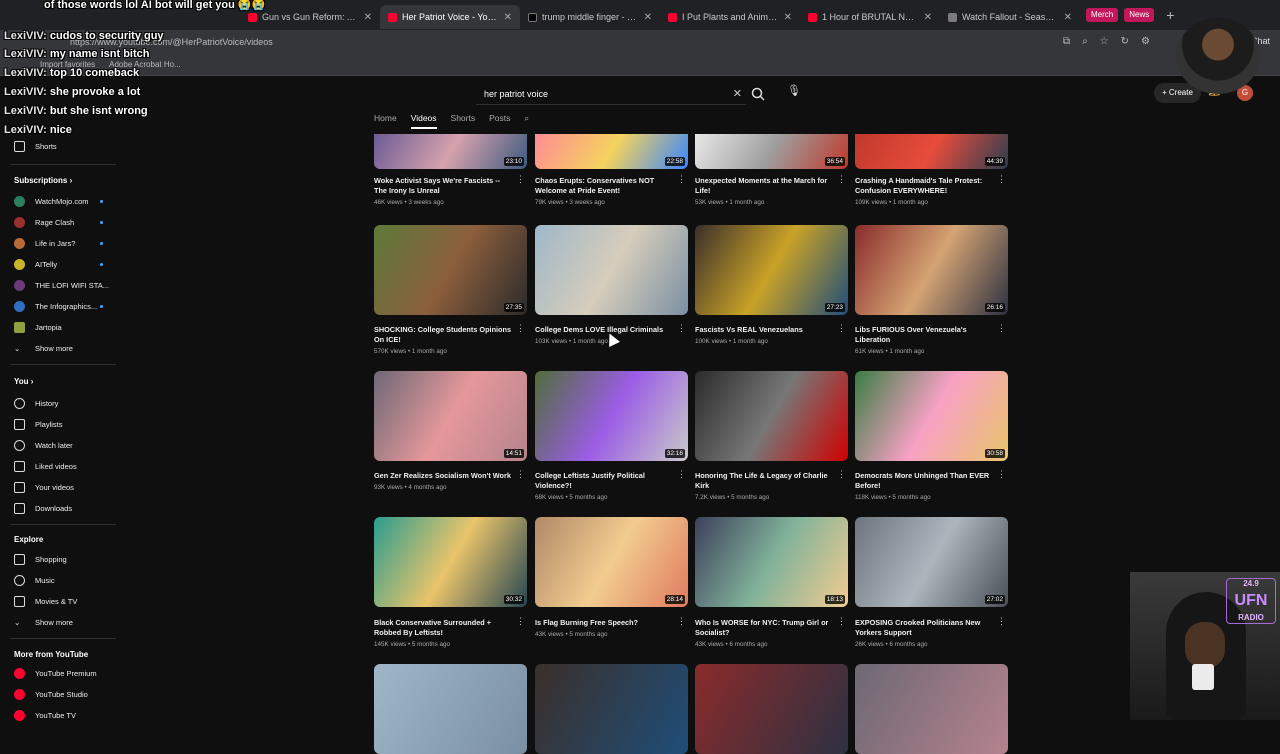 Image resolution: width=1280 pixels, height=754 pixels. What do you see at coordinates (1010, 17) in the screenshot?
I see `browser-tab: Watch Fallout - Season 2 | Pr✕` at bounding box center [1010, 17].